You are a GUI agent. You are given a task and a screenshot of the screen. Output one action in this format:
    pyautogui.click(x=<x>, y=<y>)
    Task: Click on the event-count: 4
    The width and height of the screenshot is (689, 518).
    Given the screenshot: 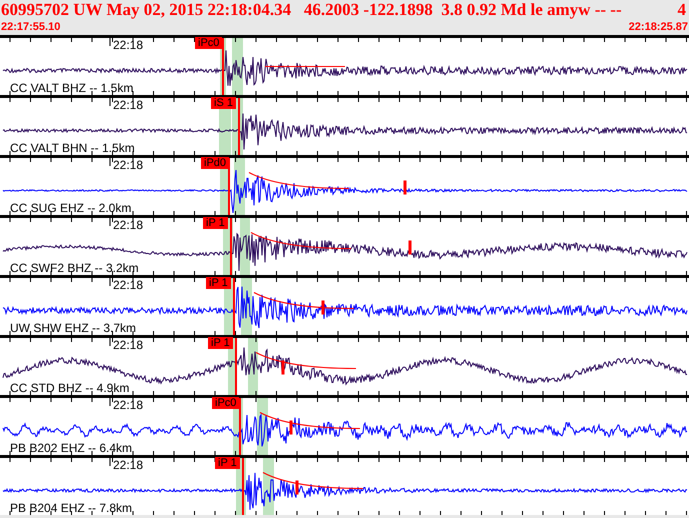 What is the action you would take?
    pyautogui.click(x=682, y=10)
    